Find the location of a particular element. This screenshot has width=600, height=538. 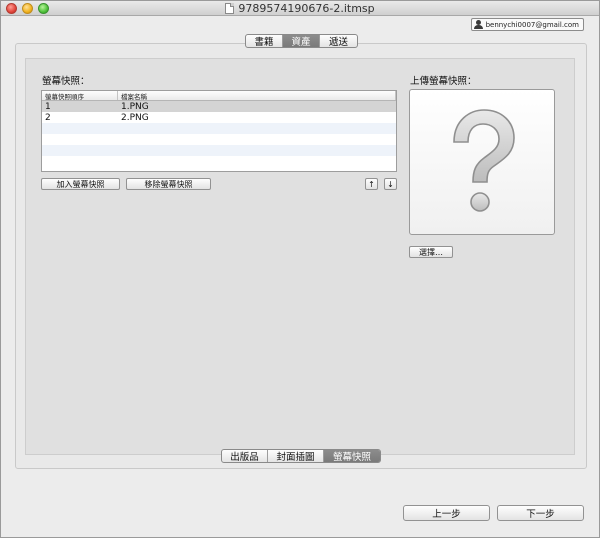

window-title: 9789574190676-2.itmsp is located at coordinates (306, 8).